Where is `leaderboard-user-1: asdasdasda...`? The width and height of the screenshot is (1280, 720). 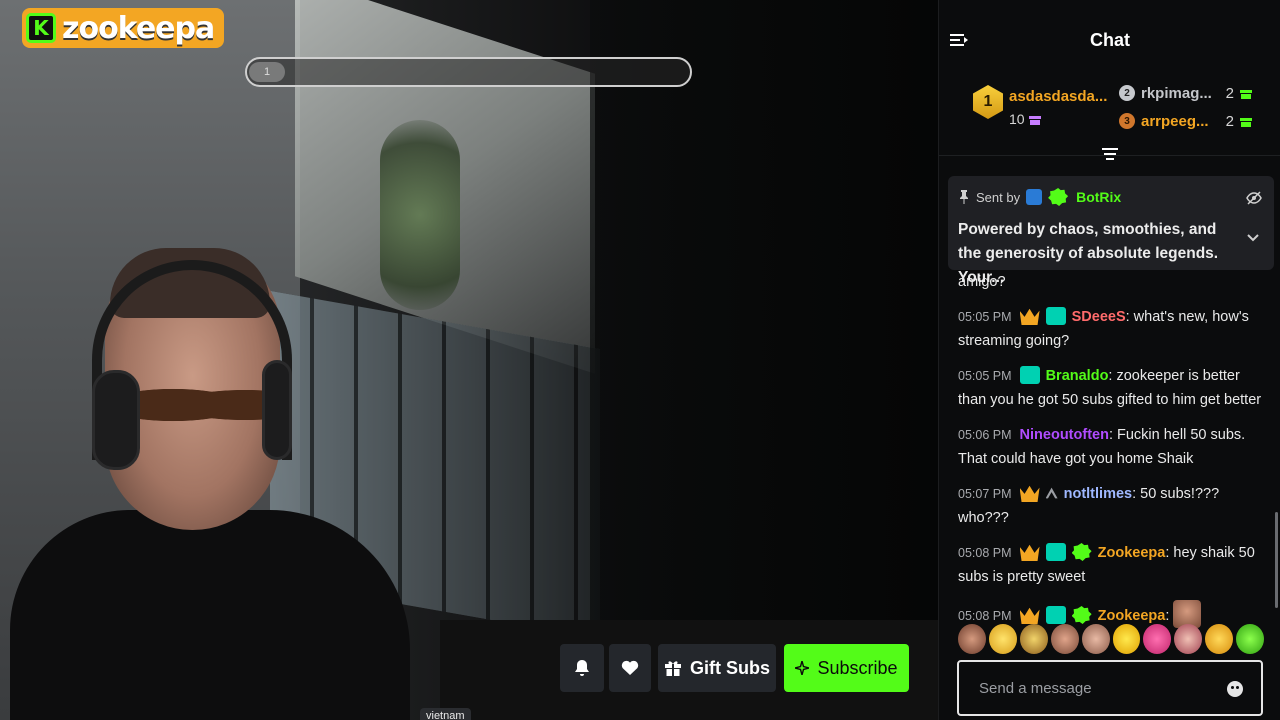
leaderboard-user-1: asdasdasda... is located at coordinates (1058, 96).